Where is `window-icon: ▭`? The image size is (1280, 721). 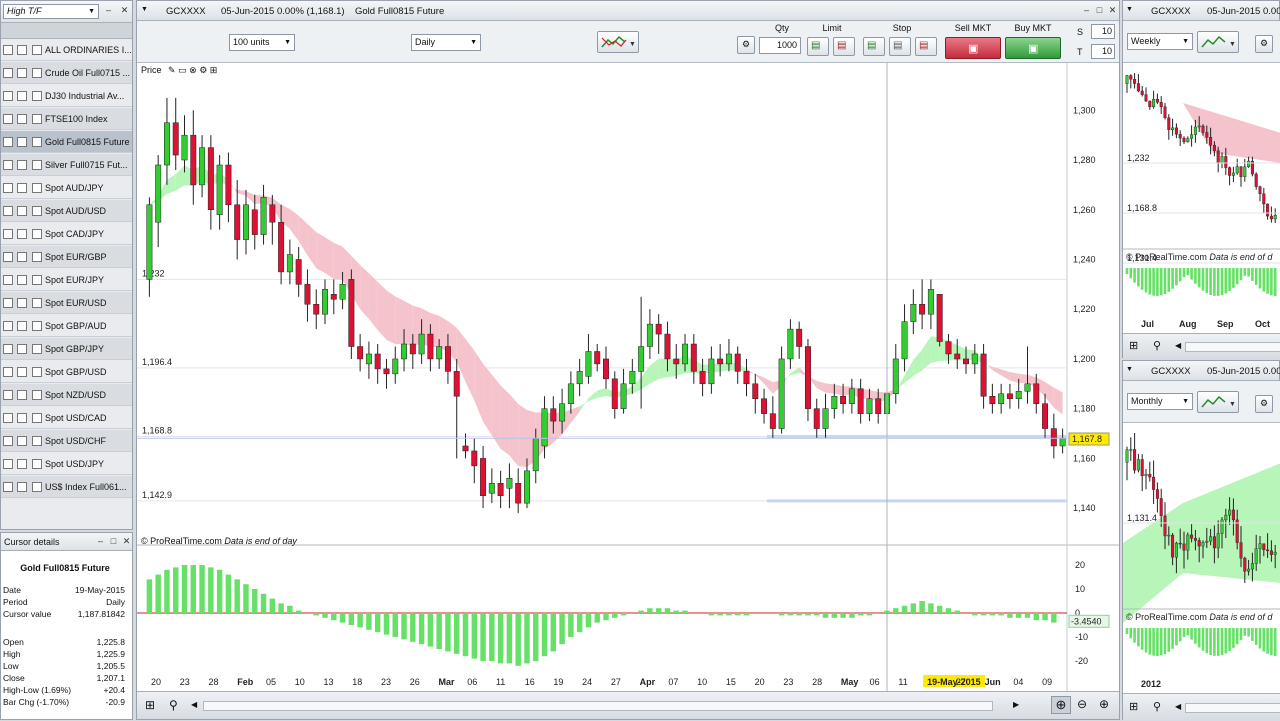
window-icon: ▭ is located at coordinates (182, 70).